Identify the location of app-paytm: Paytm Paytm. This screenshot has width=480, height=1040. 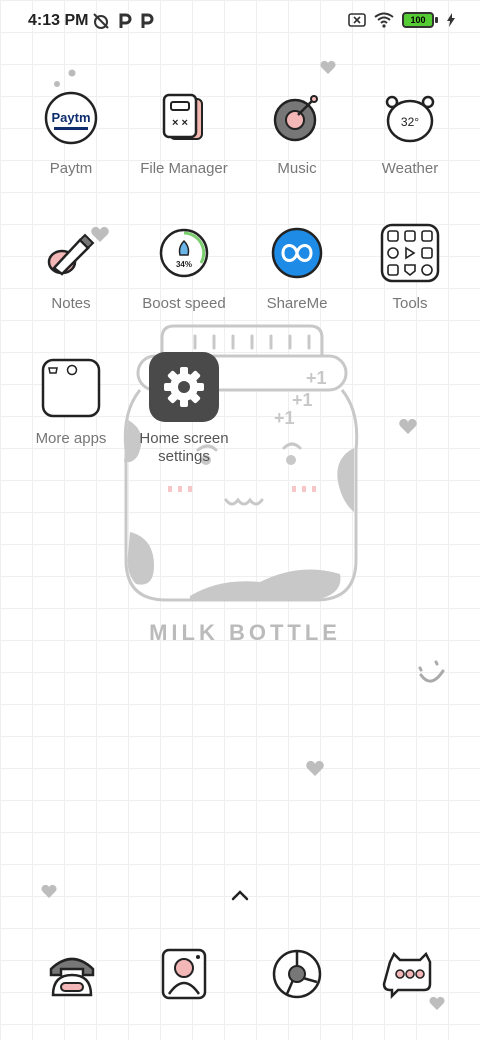
(71, 132).